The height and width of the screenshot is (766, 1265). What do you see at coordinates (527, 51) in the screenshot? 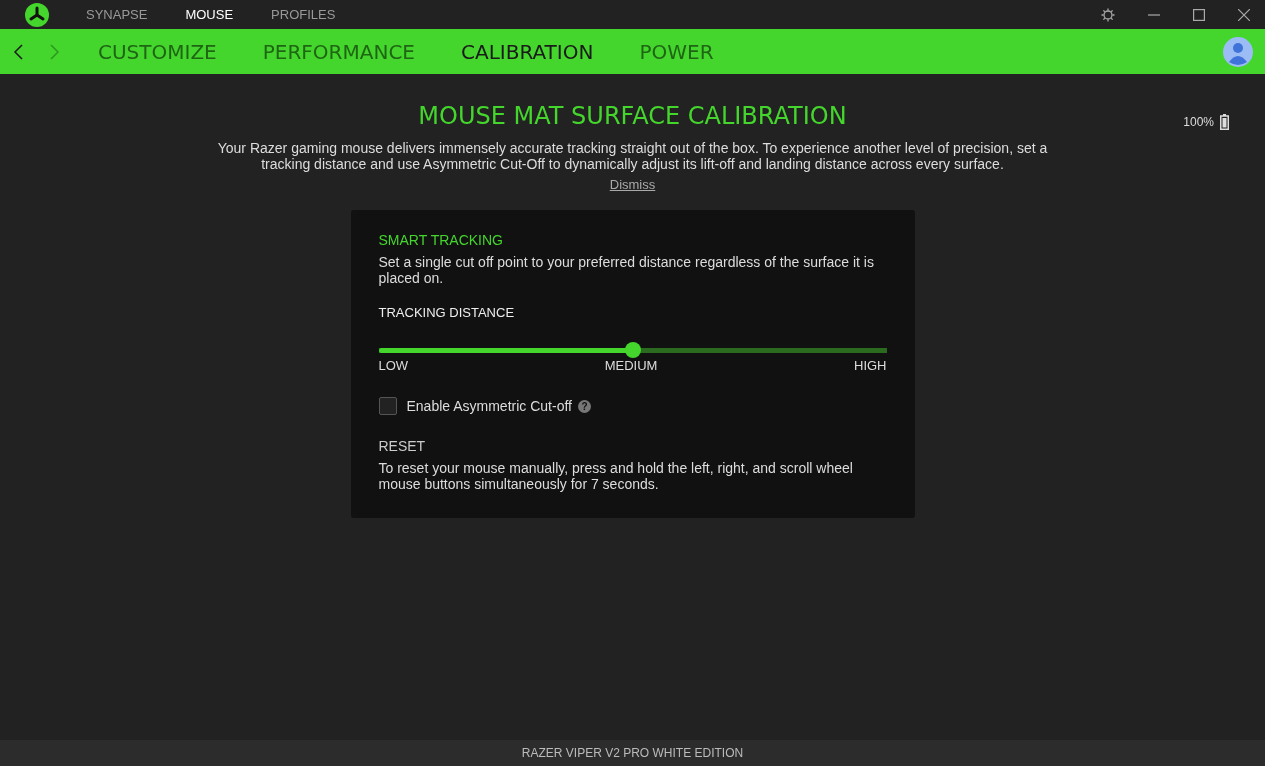
I see `section-tab: CALIBRATION` at bounding box center [527, 51].